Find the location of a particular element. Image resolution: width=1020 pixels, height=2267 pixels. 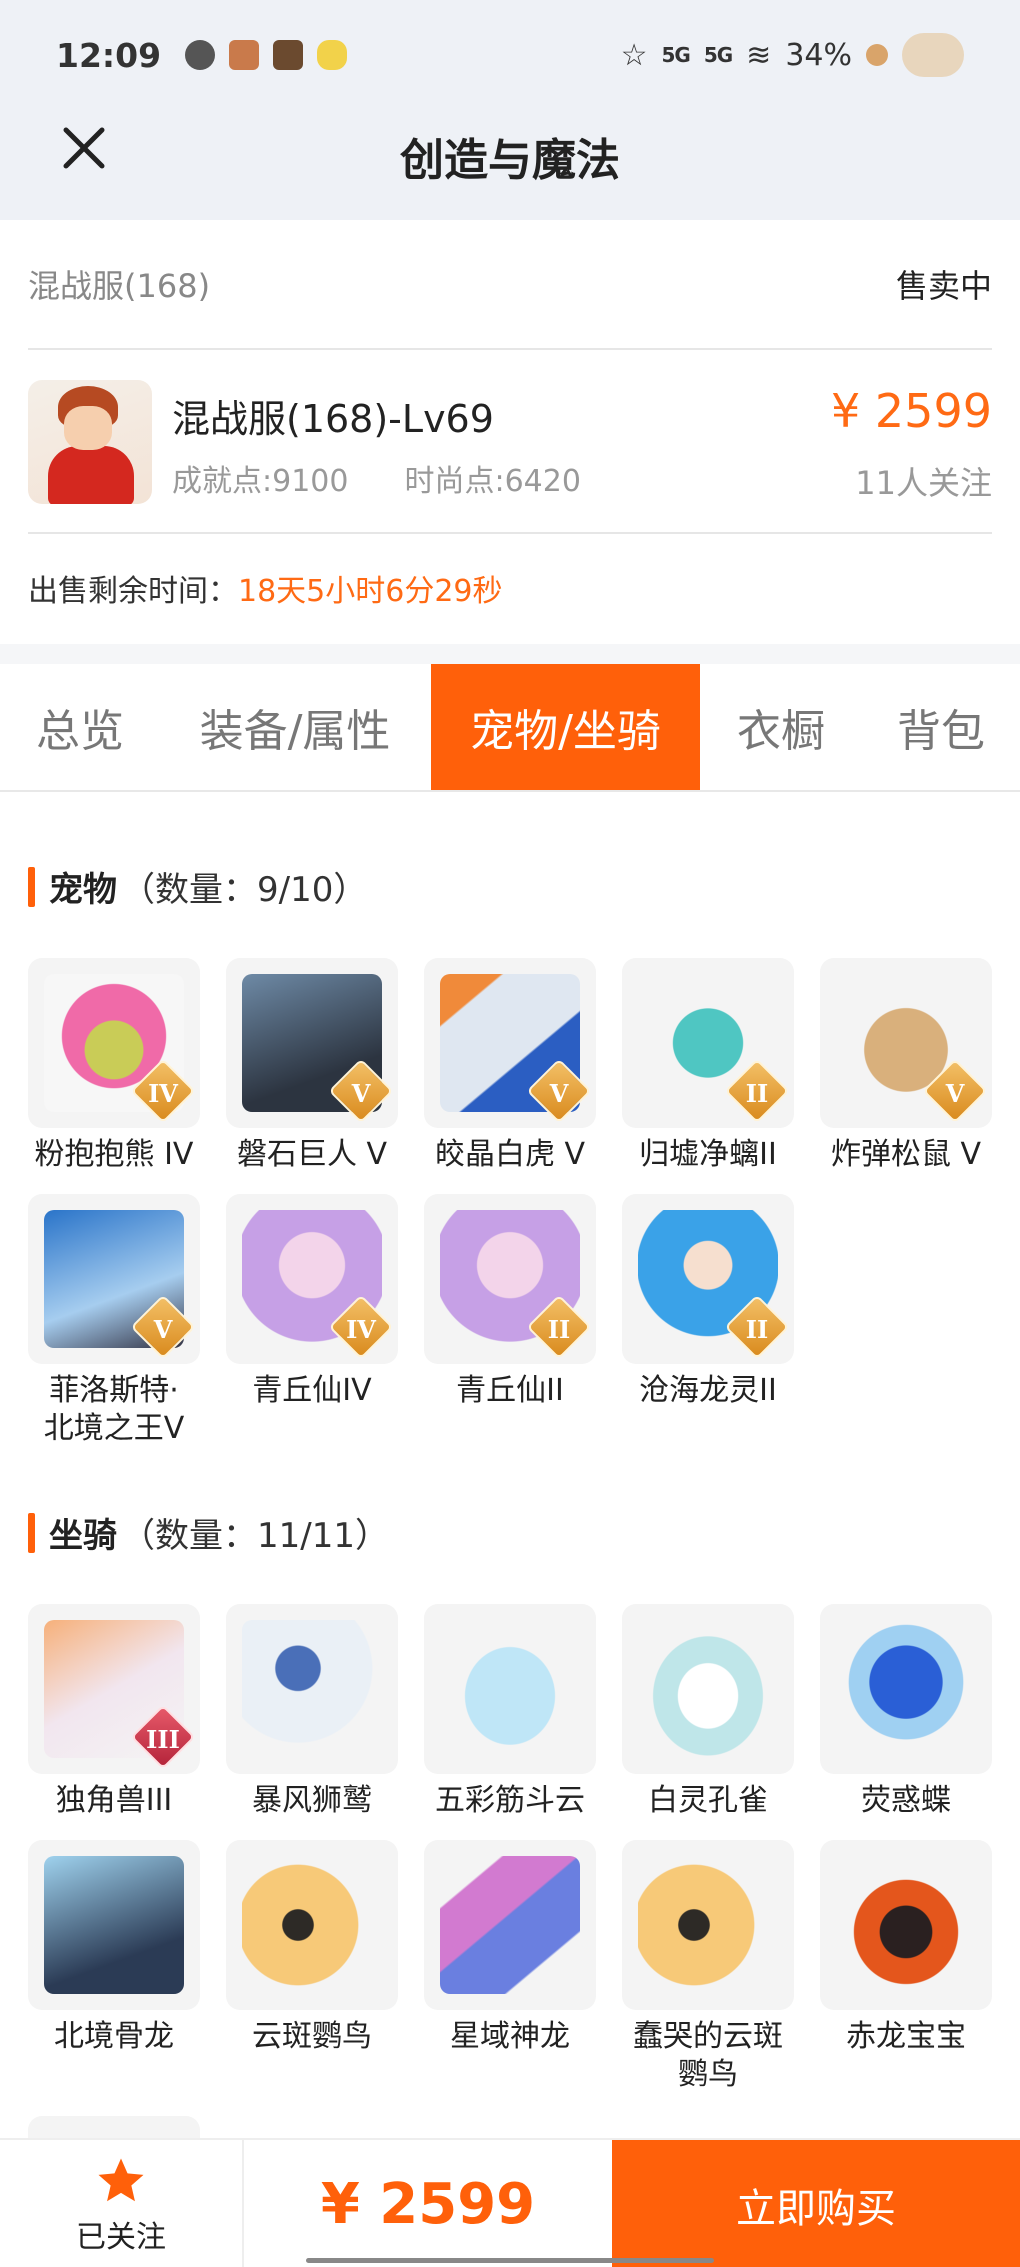

bunny-notification-icon is located at coordinates (332, 55).